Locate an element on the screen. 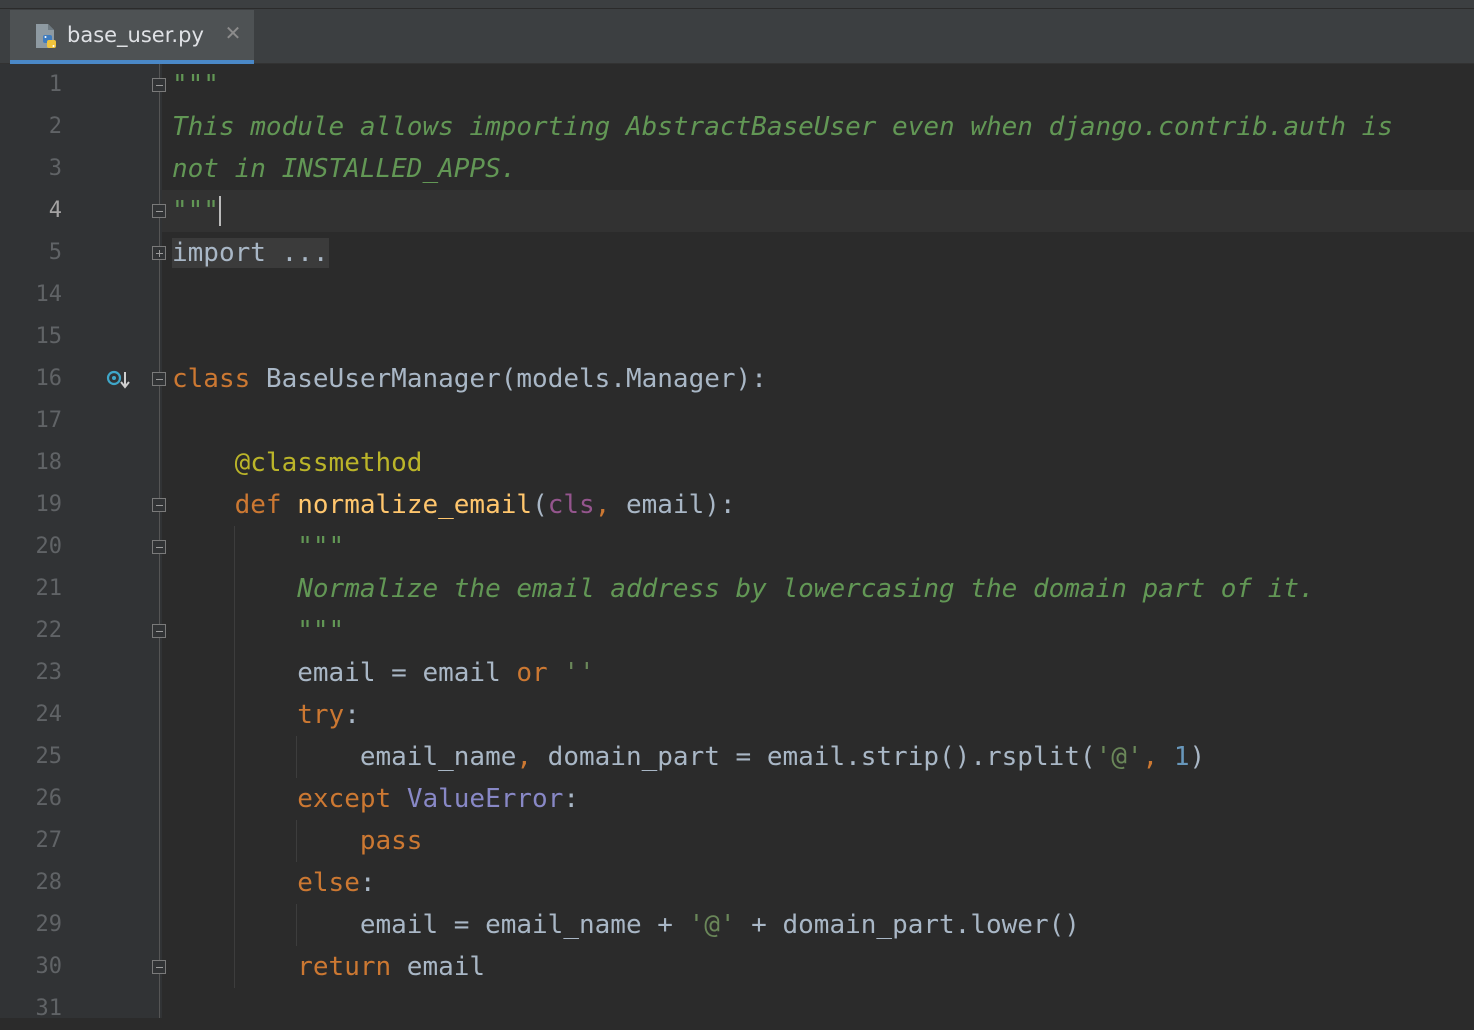 This screenshot has height=1030, width=1474. code-text: def normalize_email(cls, email): is located at coordinates (454, 505).